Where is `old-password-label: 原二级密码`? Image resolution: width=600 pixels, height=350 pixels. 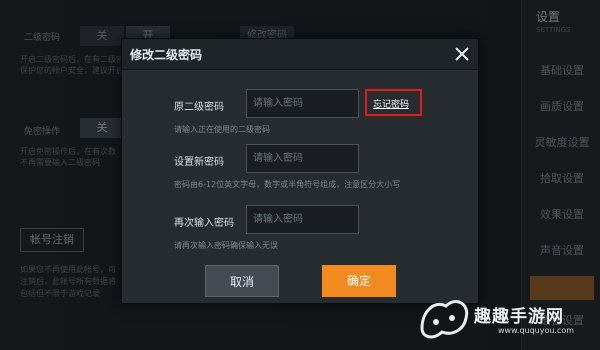 old-password-label: 原二级密码 is located at coordinates (199, 107).